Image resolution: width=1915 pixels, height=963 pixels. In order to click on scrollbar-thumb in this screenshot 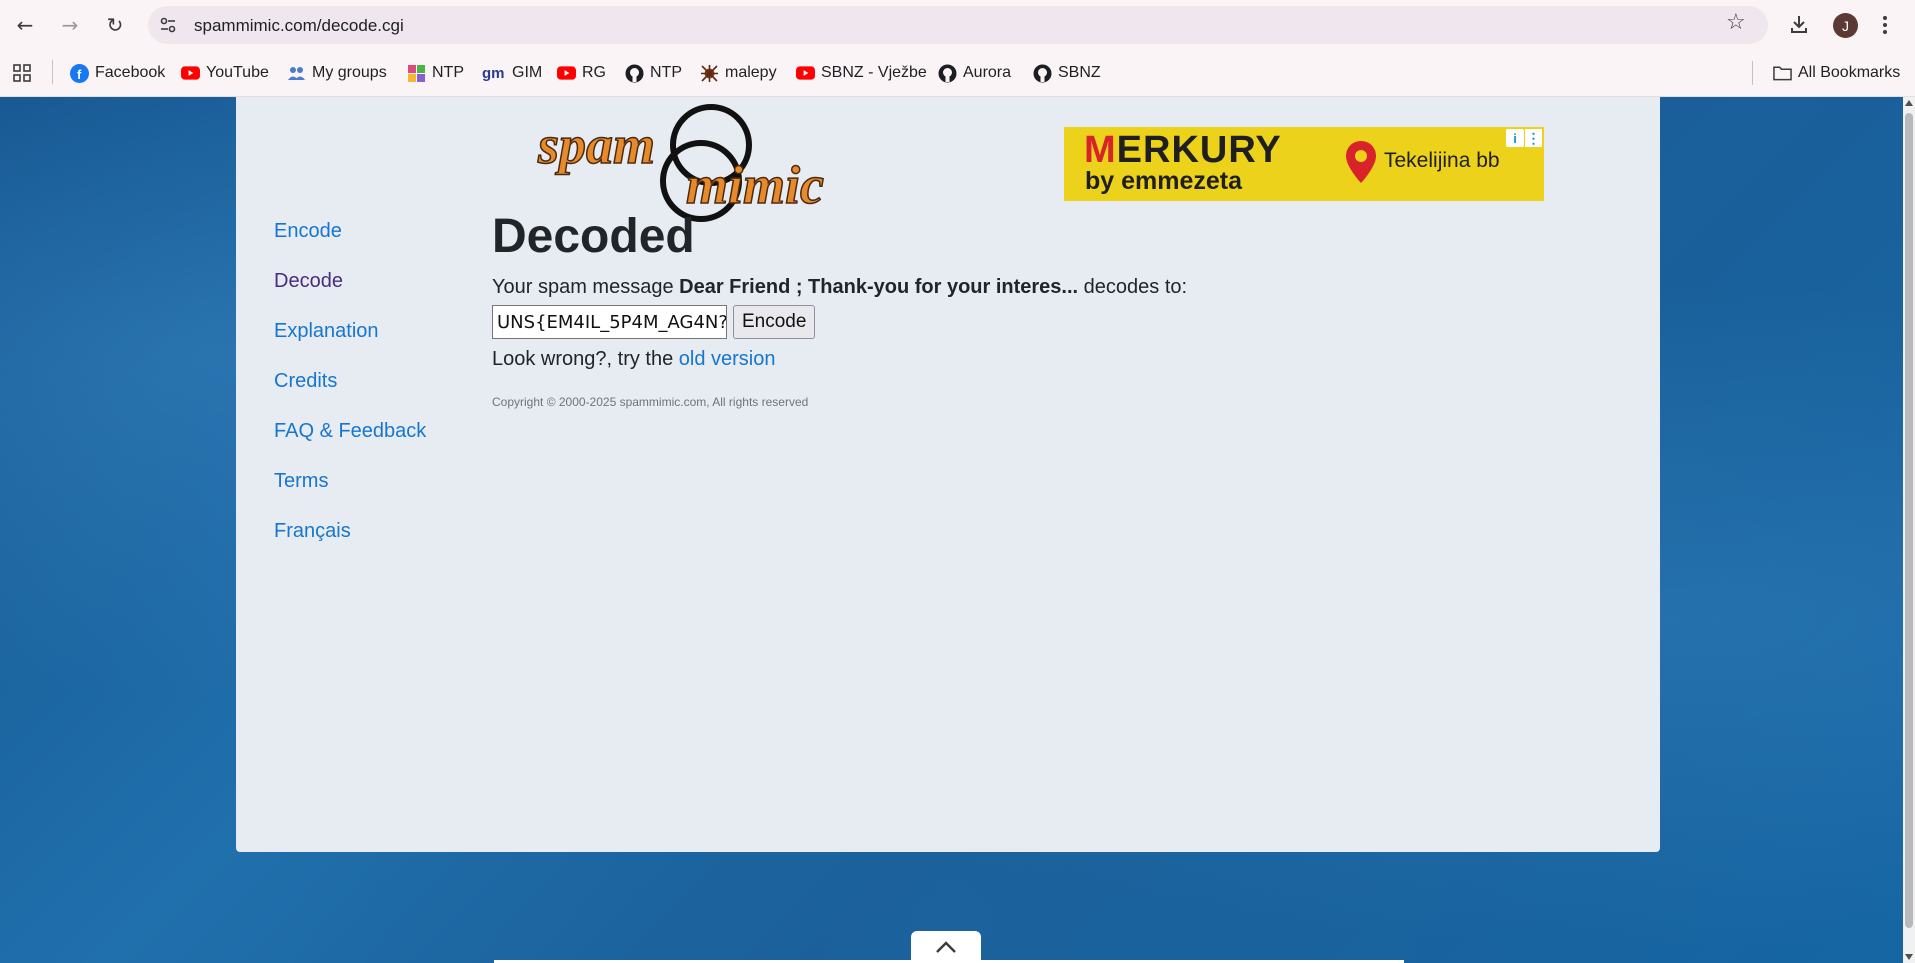, I will do `click(1909, 520)`.